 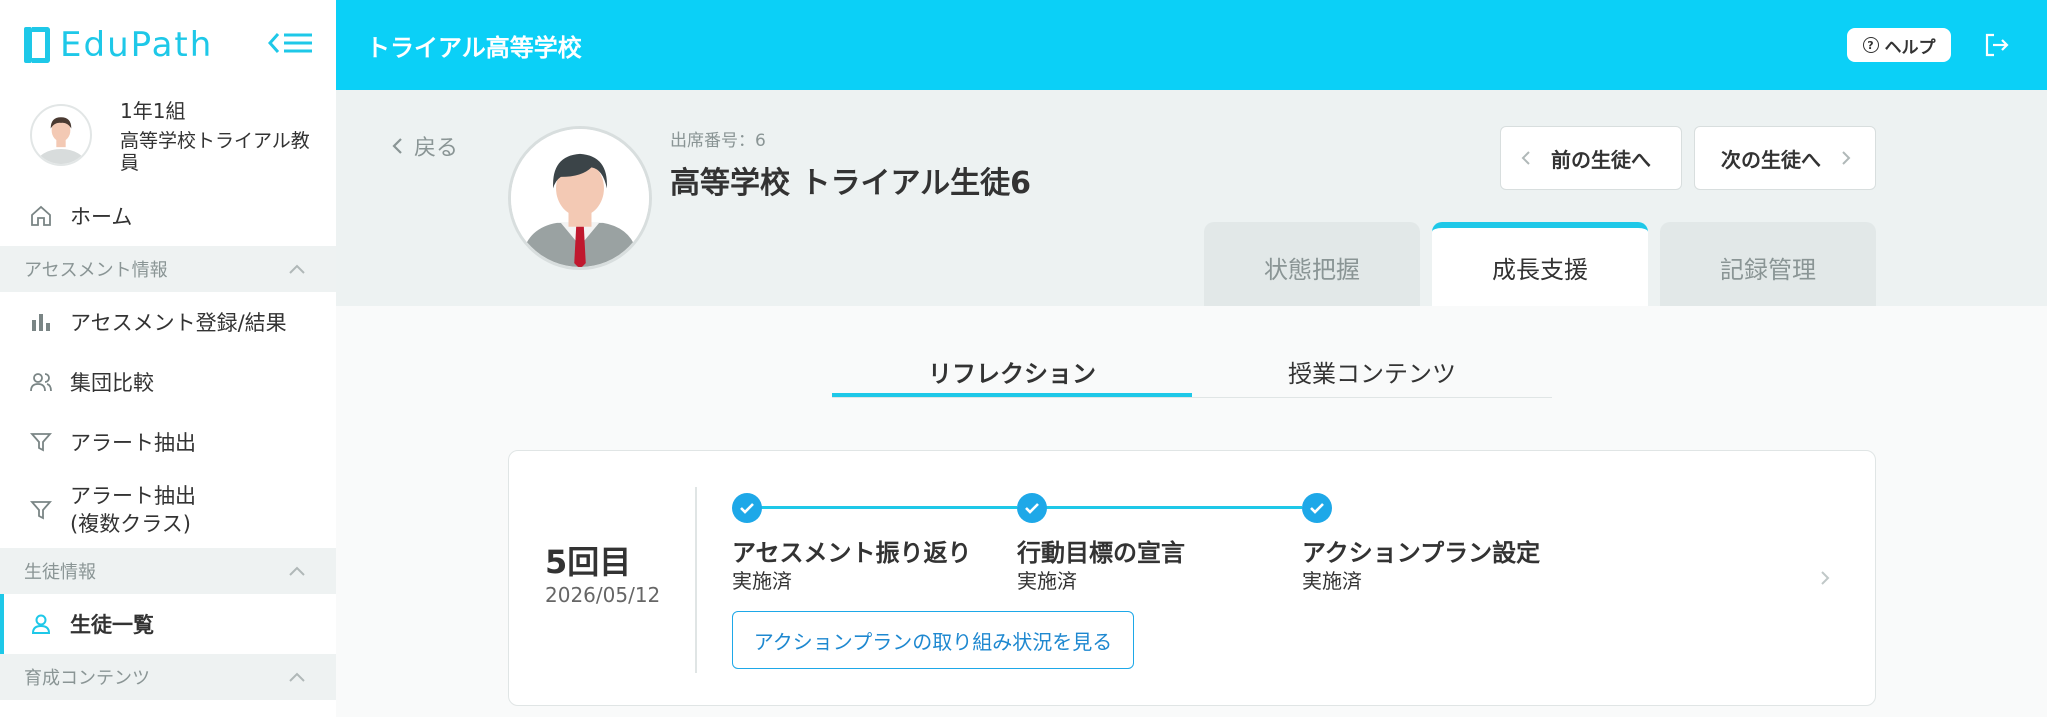 What do you see at coordinates (696, 580) in the screenshot?
I see `card-divider` at bounding box center [696, 580].